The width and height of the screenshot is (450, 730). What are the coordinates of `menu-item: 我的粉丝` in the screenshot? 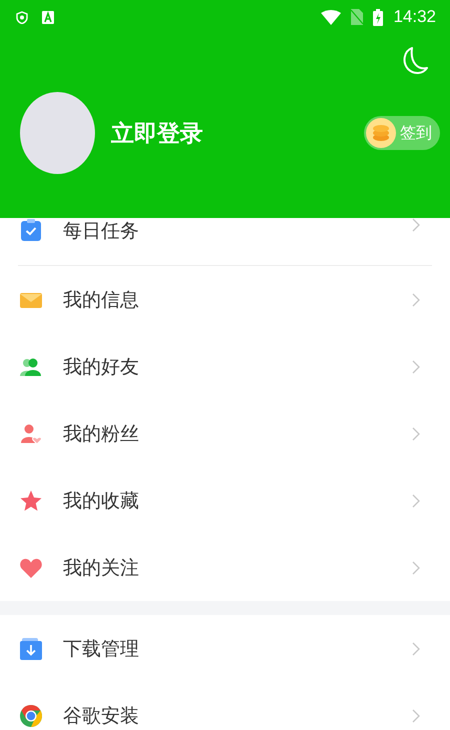 It's located at (225, 433).